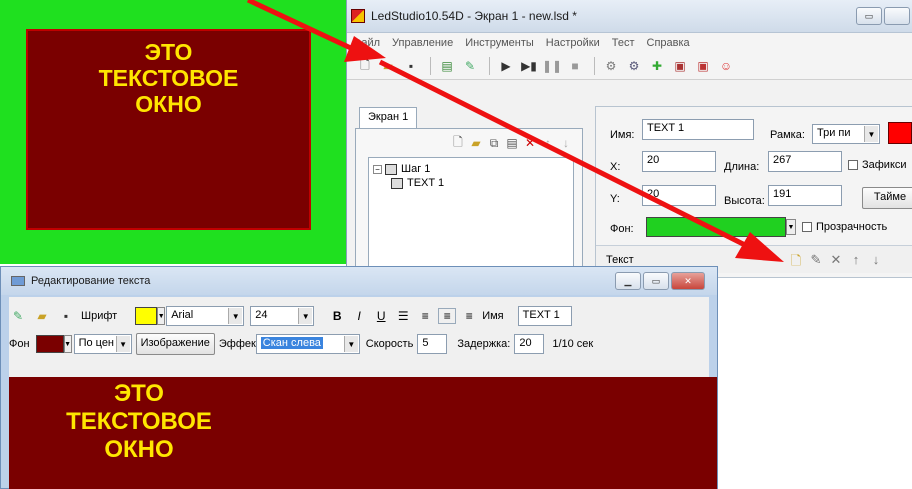 The width and height of the screenshot is (912, 489). I want to click on window-icon, so click(18, 281).